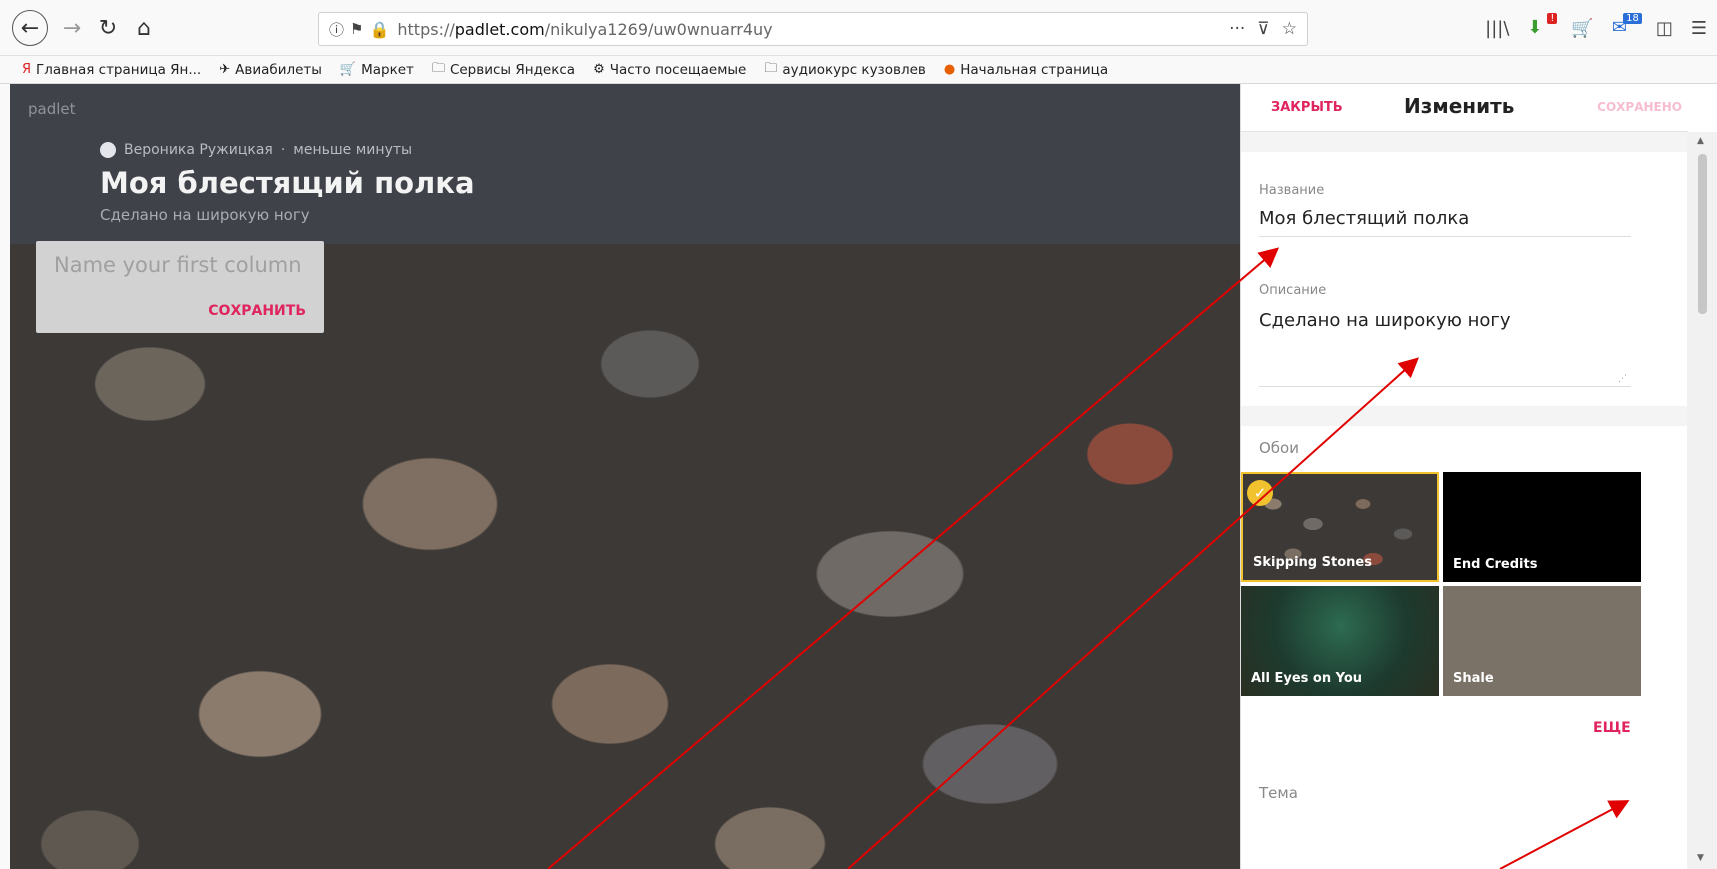 The width and height of the screenshot is (1717, 869). Describe the element at coordinates (1340, 641) in the screenshot. I see `wallpaper-all-eyes-on-you: All Eyes on You` at that location.